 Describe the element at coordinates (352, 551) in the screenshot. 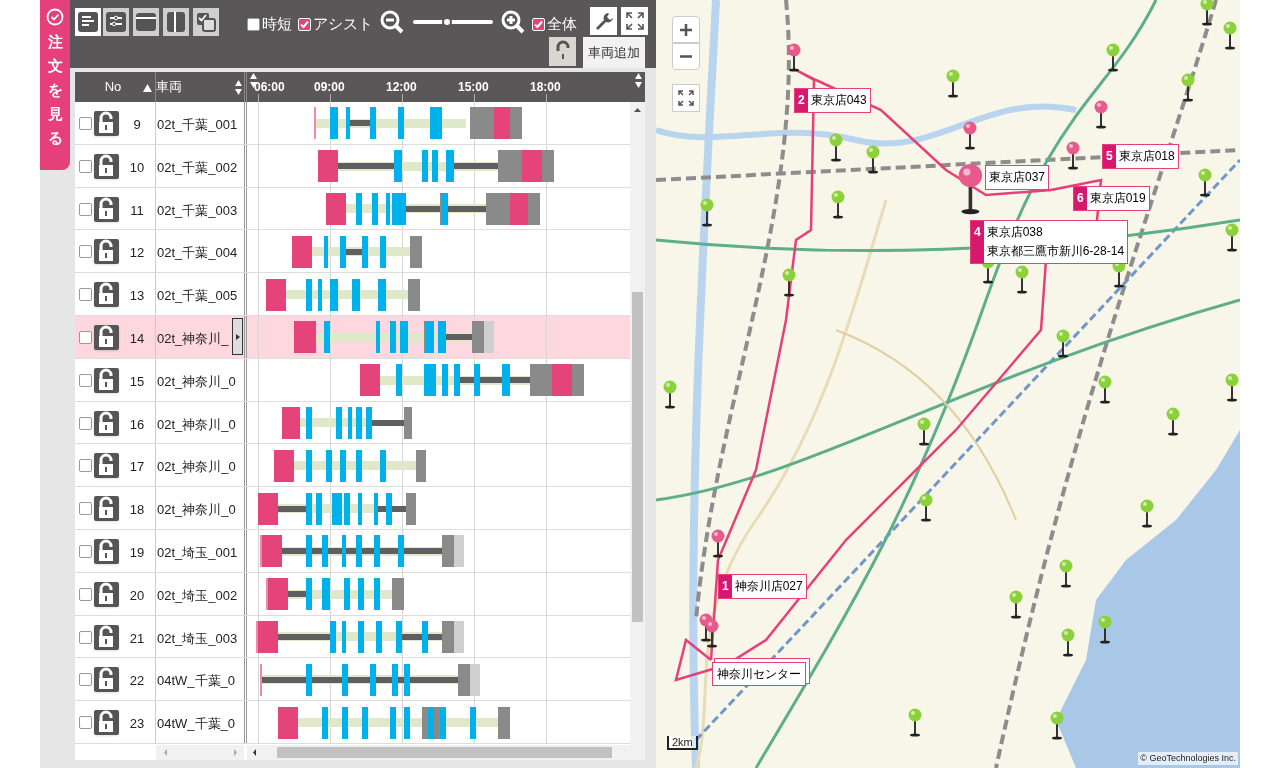

I see `table-row: 19 02t_埼玉_001` at that location.